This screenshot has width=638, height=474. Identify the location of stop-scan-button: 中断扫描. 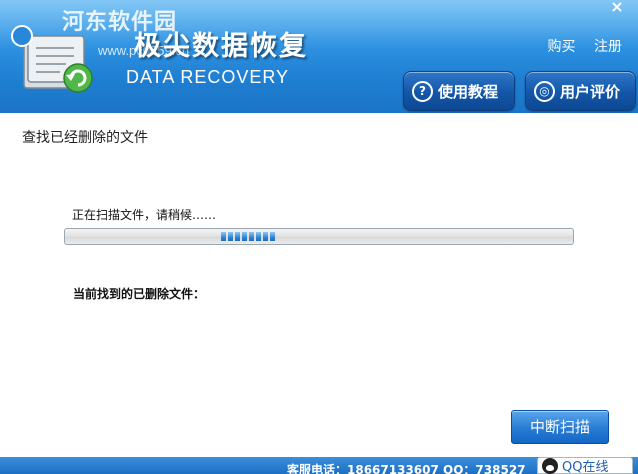
(560, 427).